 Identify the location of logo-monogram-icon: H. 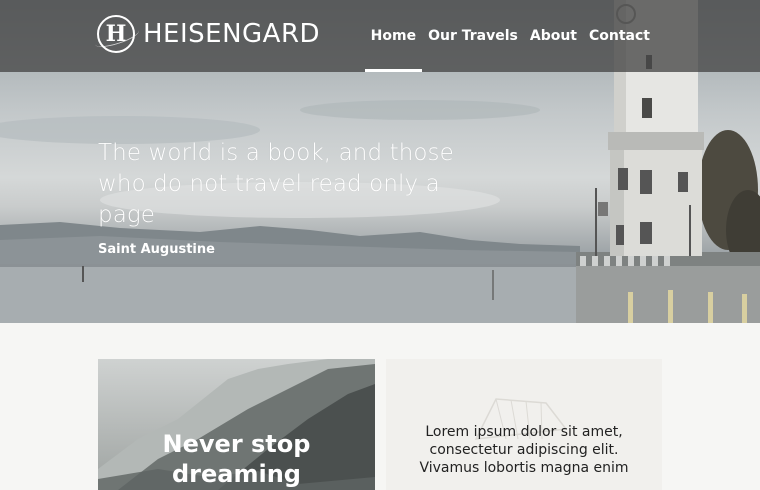
(116, 34).